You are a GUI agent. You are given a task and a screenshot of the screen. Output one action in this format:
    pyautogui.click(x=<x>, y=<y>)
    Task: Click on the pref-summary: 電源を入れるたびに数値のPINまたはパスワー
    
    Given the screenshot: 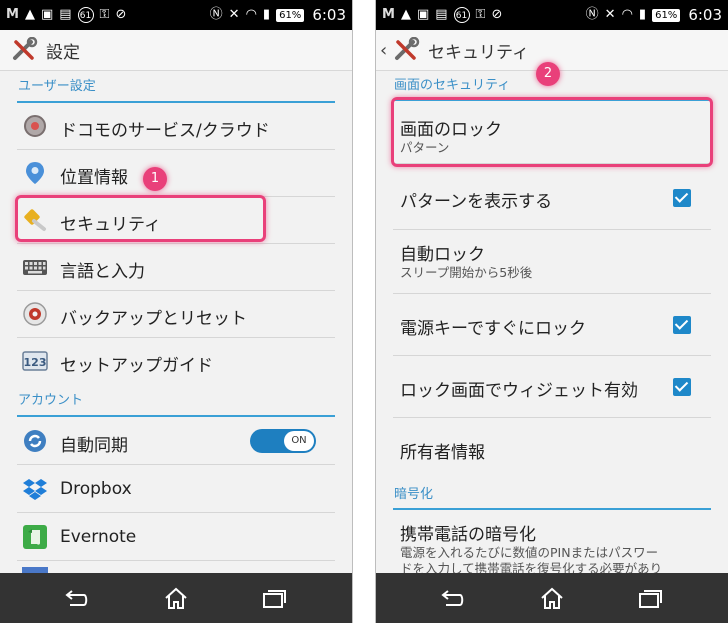 What is the action you would take?
    pyautogui.click(x=529, y=552)
    